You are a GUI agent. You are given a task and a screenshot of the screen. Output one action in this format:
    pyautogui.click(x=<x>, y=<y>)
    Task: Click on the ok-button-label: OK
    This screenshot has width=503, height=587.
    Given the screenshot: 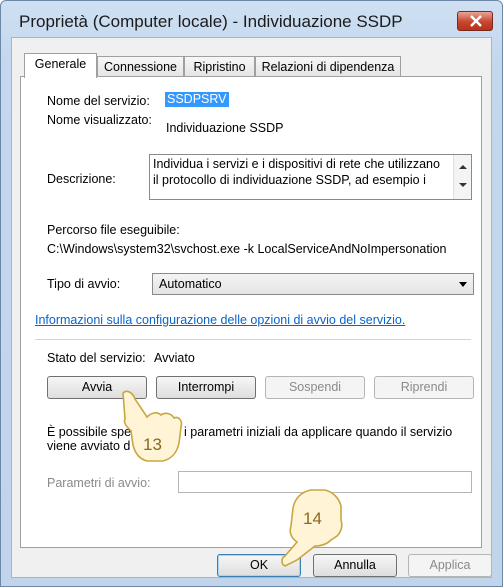 What is the action you would take?
    pyautogui.click(x=259, y=565)
    